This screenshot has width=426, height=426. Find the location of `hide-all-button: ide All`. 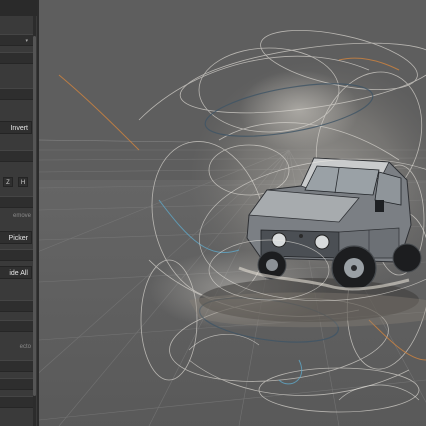

hide-all-button: ide All is located at coordinates (16, 272).